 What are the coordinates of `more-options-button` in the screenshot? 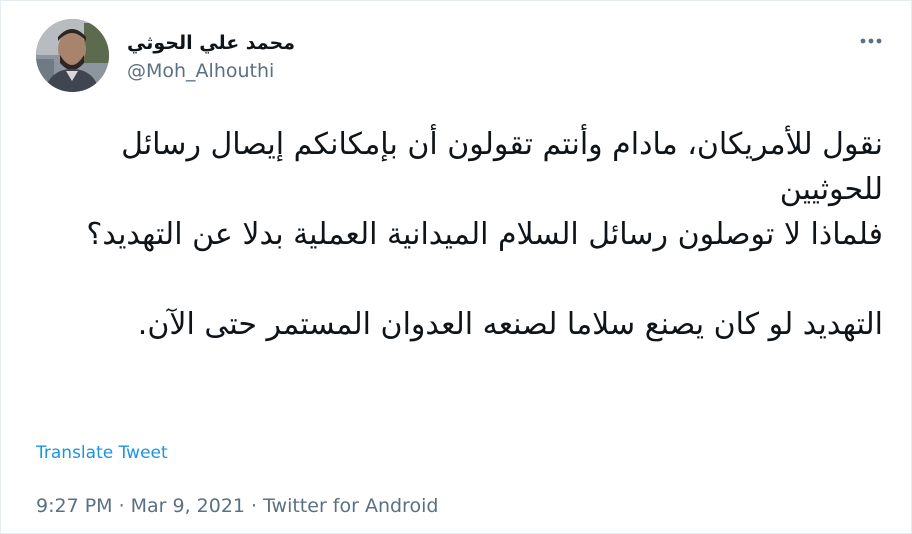 It's located at (871, 41).